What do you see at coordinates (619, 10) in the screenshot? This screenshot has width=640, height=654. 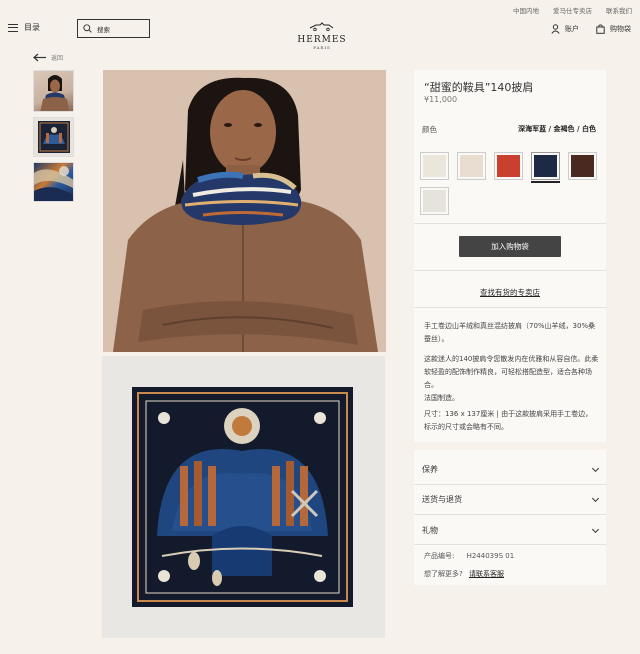 I see `top-link-contact: 联系我们` at bounding box center [619, 10].